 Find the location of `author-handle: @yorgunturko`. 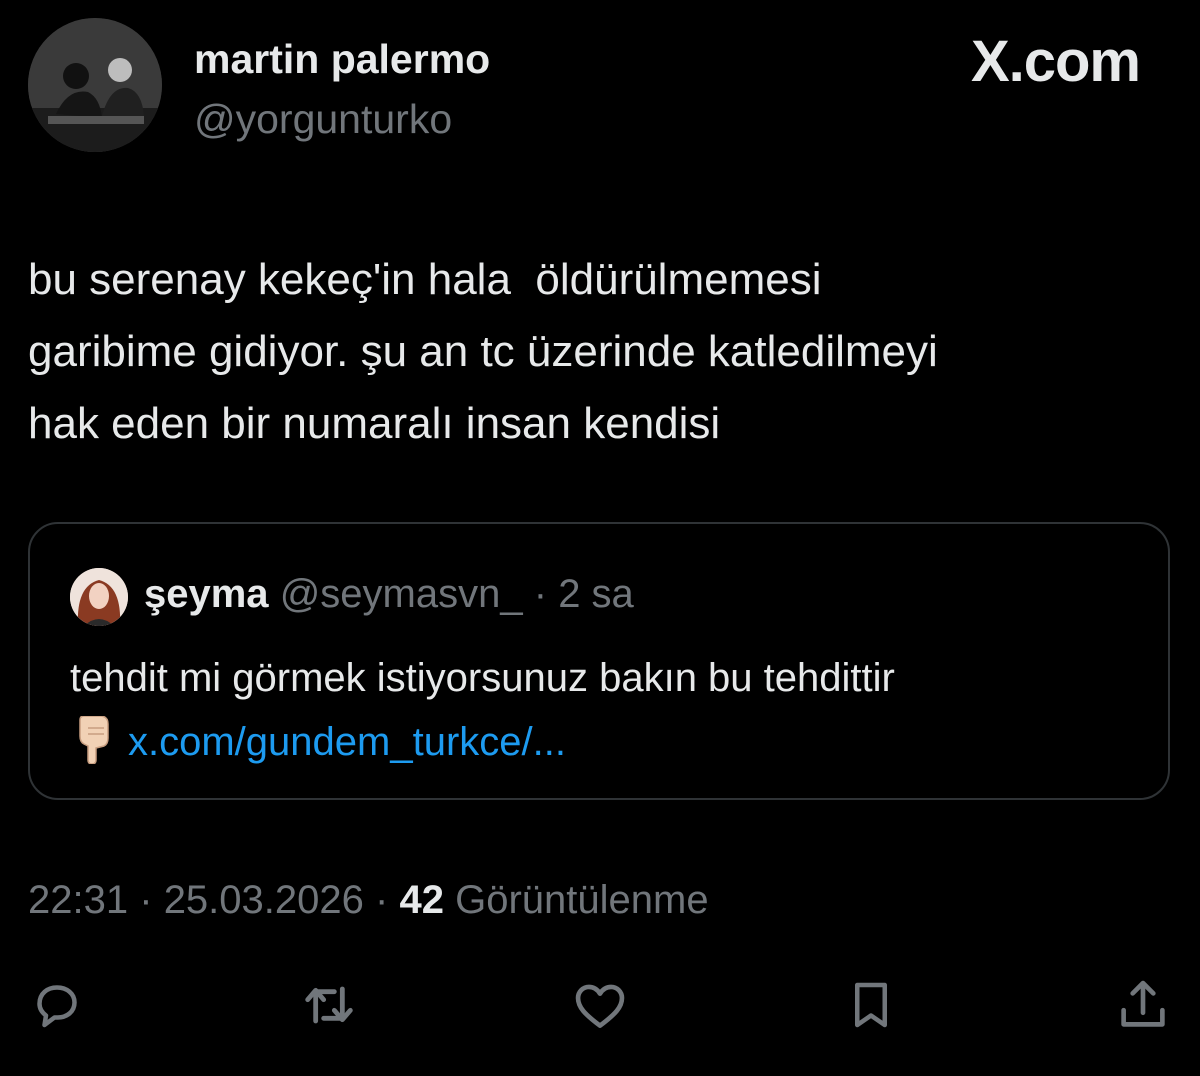

author-handle: @yorgunturko is located at coordinates (323, 119).